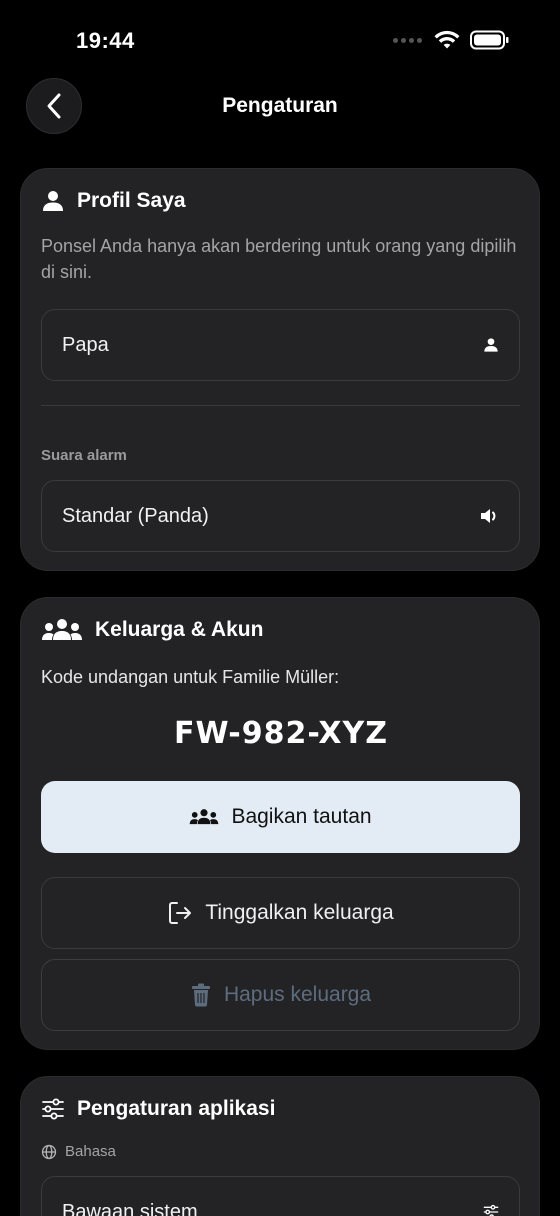 This screenshot has width=560, height=1216. I want to click on divider, so click(280, 405).